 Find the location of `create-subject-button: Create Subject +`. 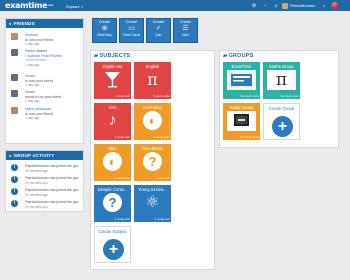

create-subject-button: Create Subject + is located at coordinates (112, 244).